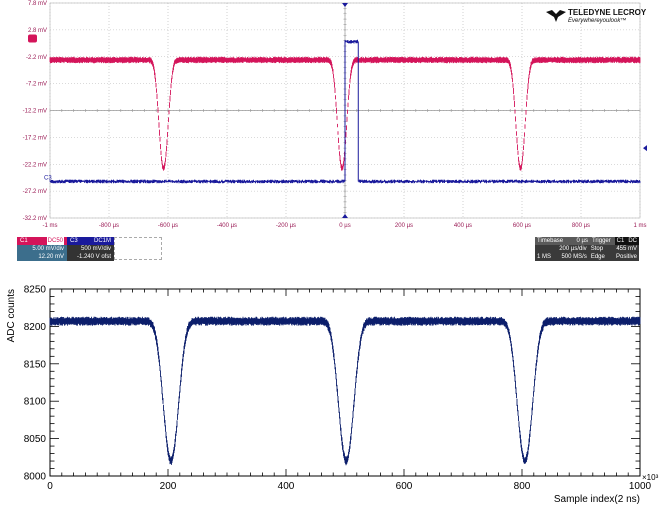  I want to click on channel-3-coupling: DC1M, so click(102, 241).